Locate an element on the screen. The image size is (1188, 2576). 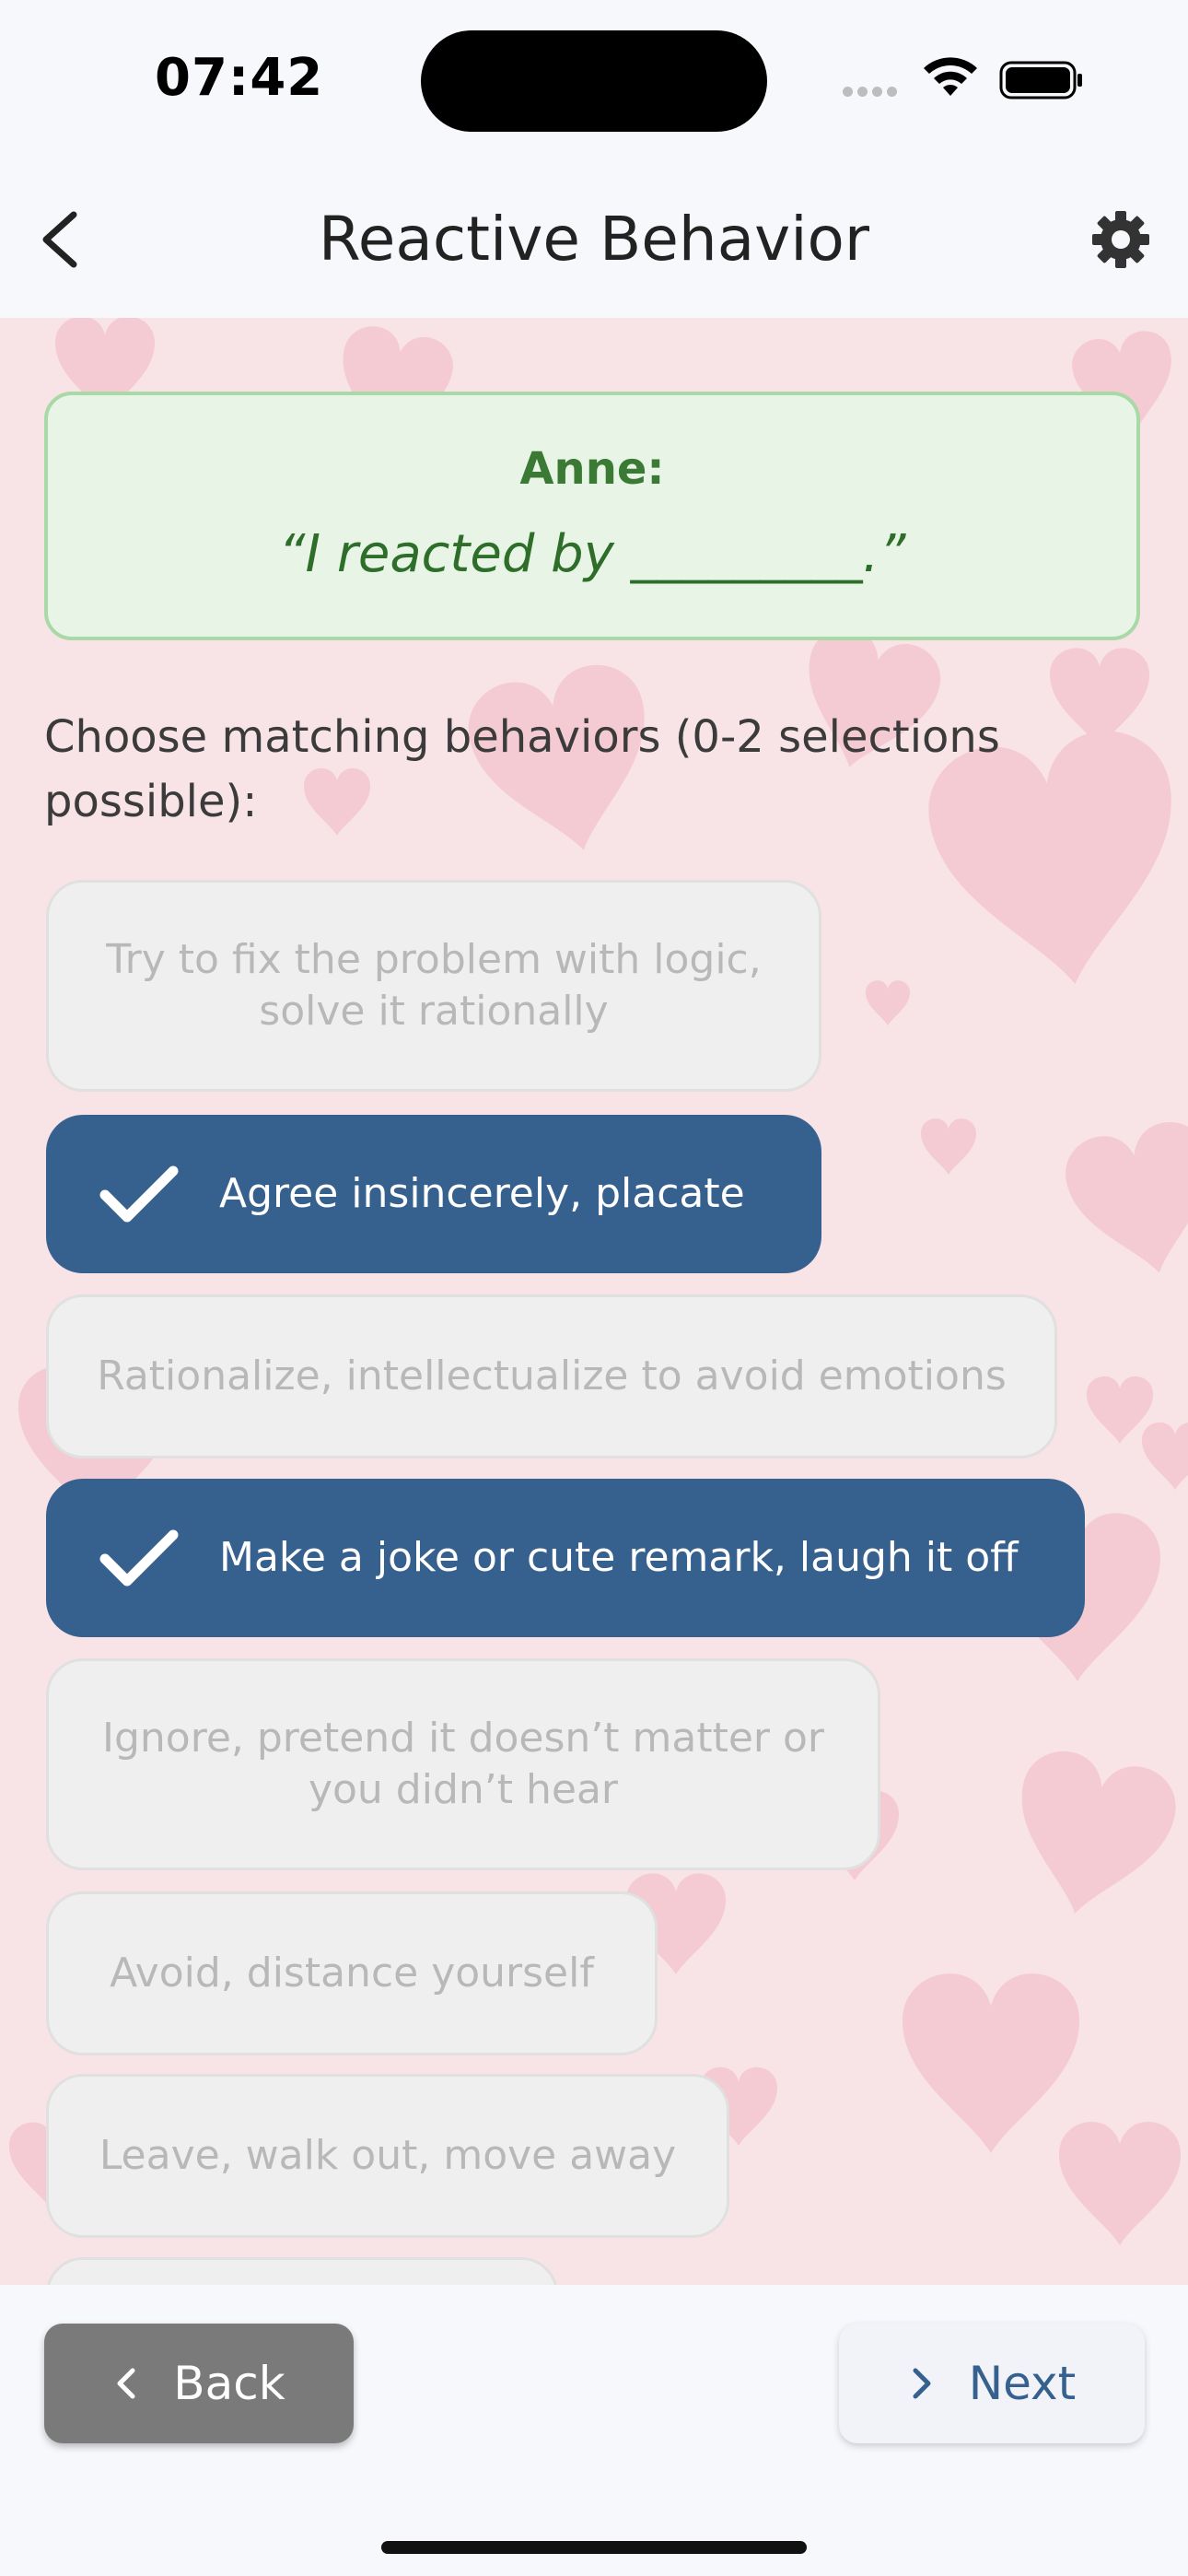
option-label: Agree insincerely, placate is located at coordinates (482, 1193).